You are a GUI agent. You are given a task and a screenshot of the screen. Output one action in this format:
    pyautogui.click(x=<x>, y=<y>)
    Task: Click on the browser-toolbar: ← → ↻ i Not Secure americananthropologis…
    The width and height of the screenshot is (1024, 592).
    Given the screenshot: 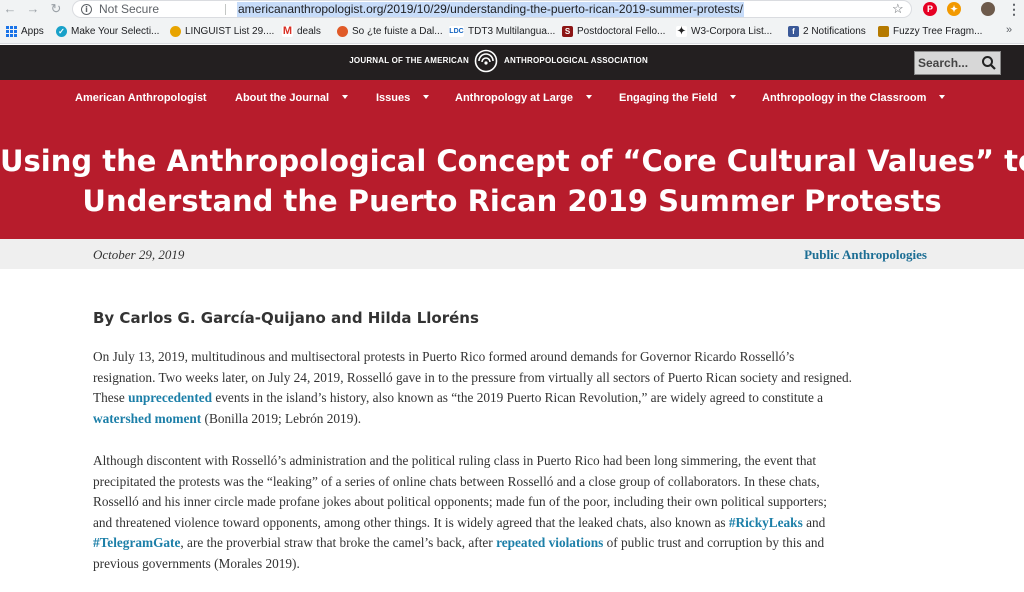 What is the action you would take?
    pyautogui.click(x=512, y=9)
    